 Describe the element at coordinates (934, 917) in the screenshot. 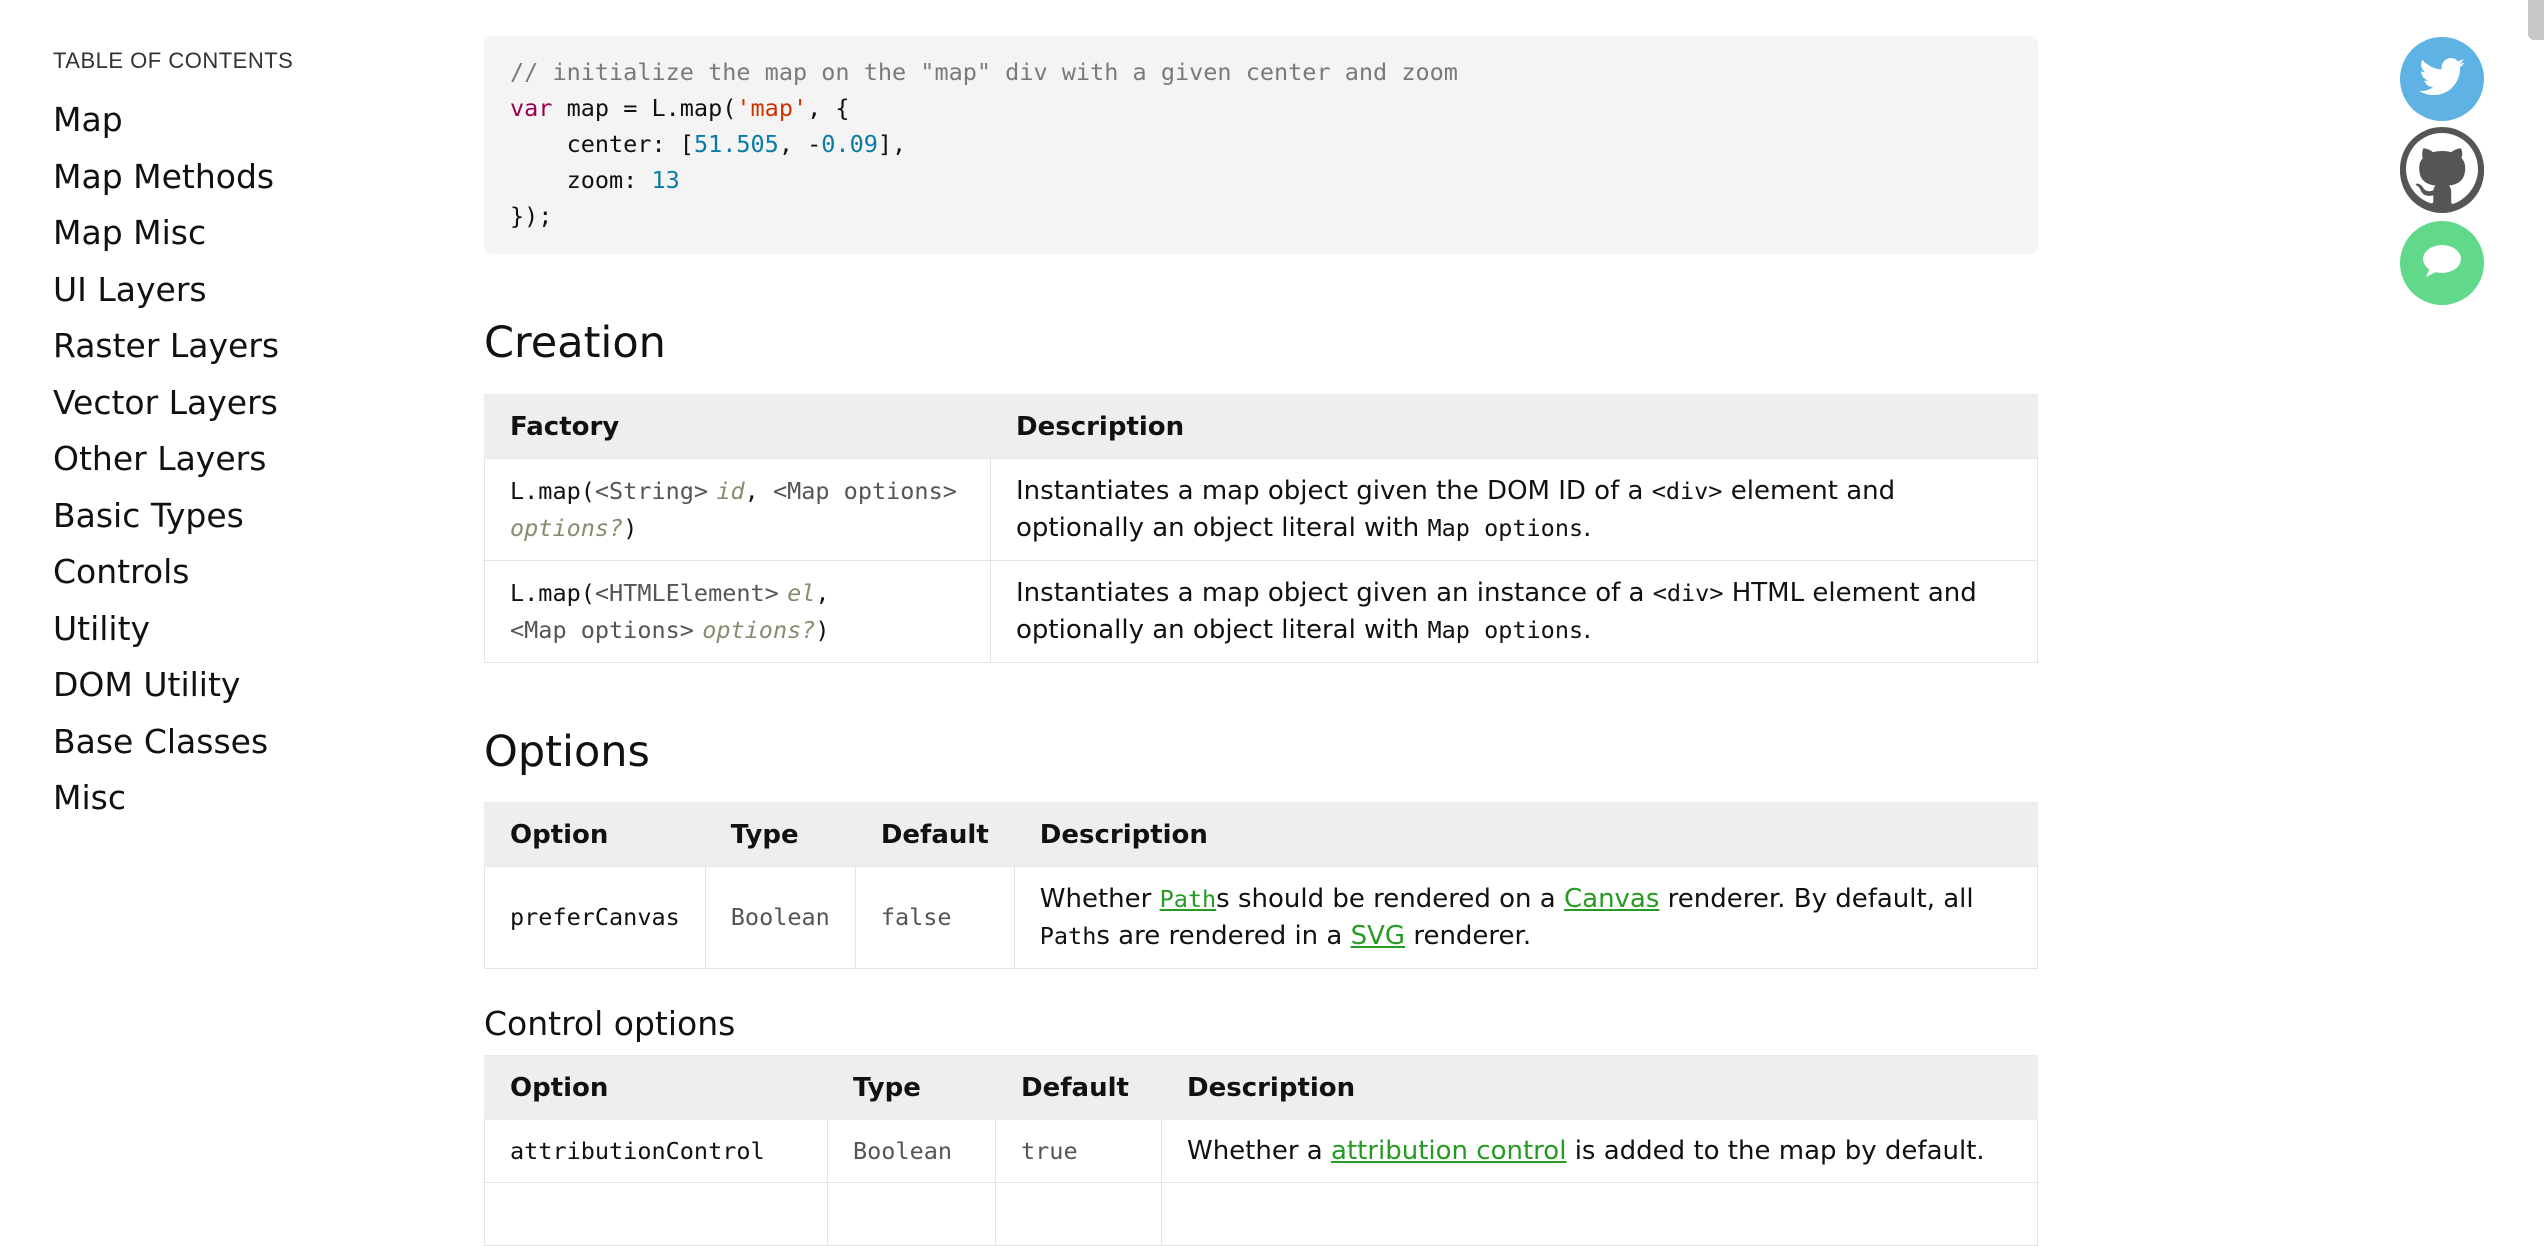

I see `option-default: false` at that location.